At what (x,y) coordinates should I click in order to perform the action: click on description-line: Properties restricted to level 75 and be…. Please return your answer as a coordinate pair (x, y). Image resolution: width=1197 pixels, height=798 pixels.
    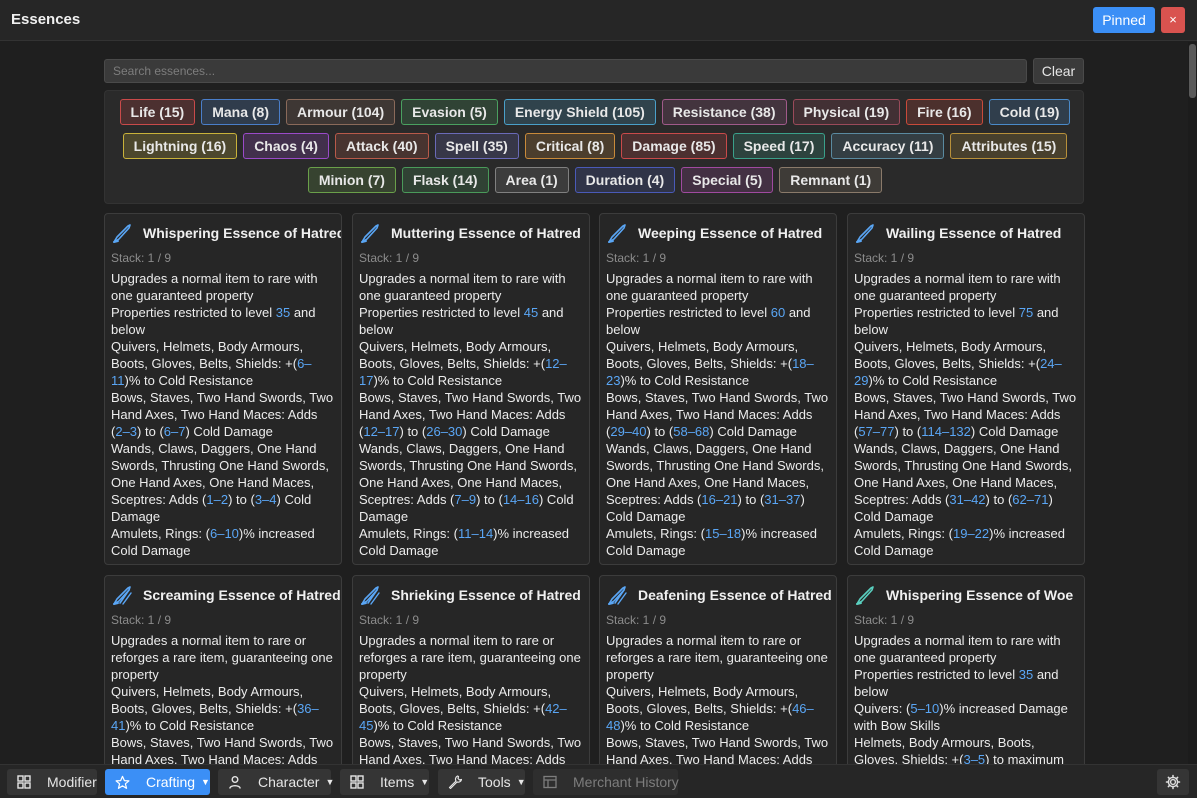
    Looking at the image, I should click on (968, 321).